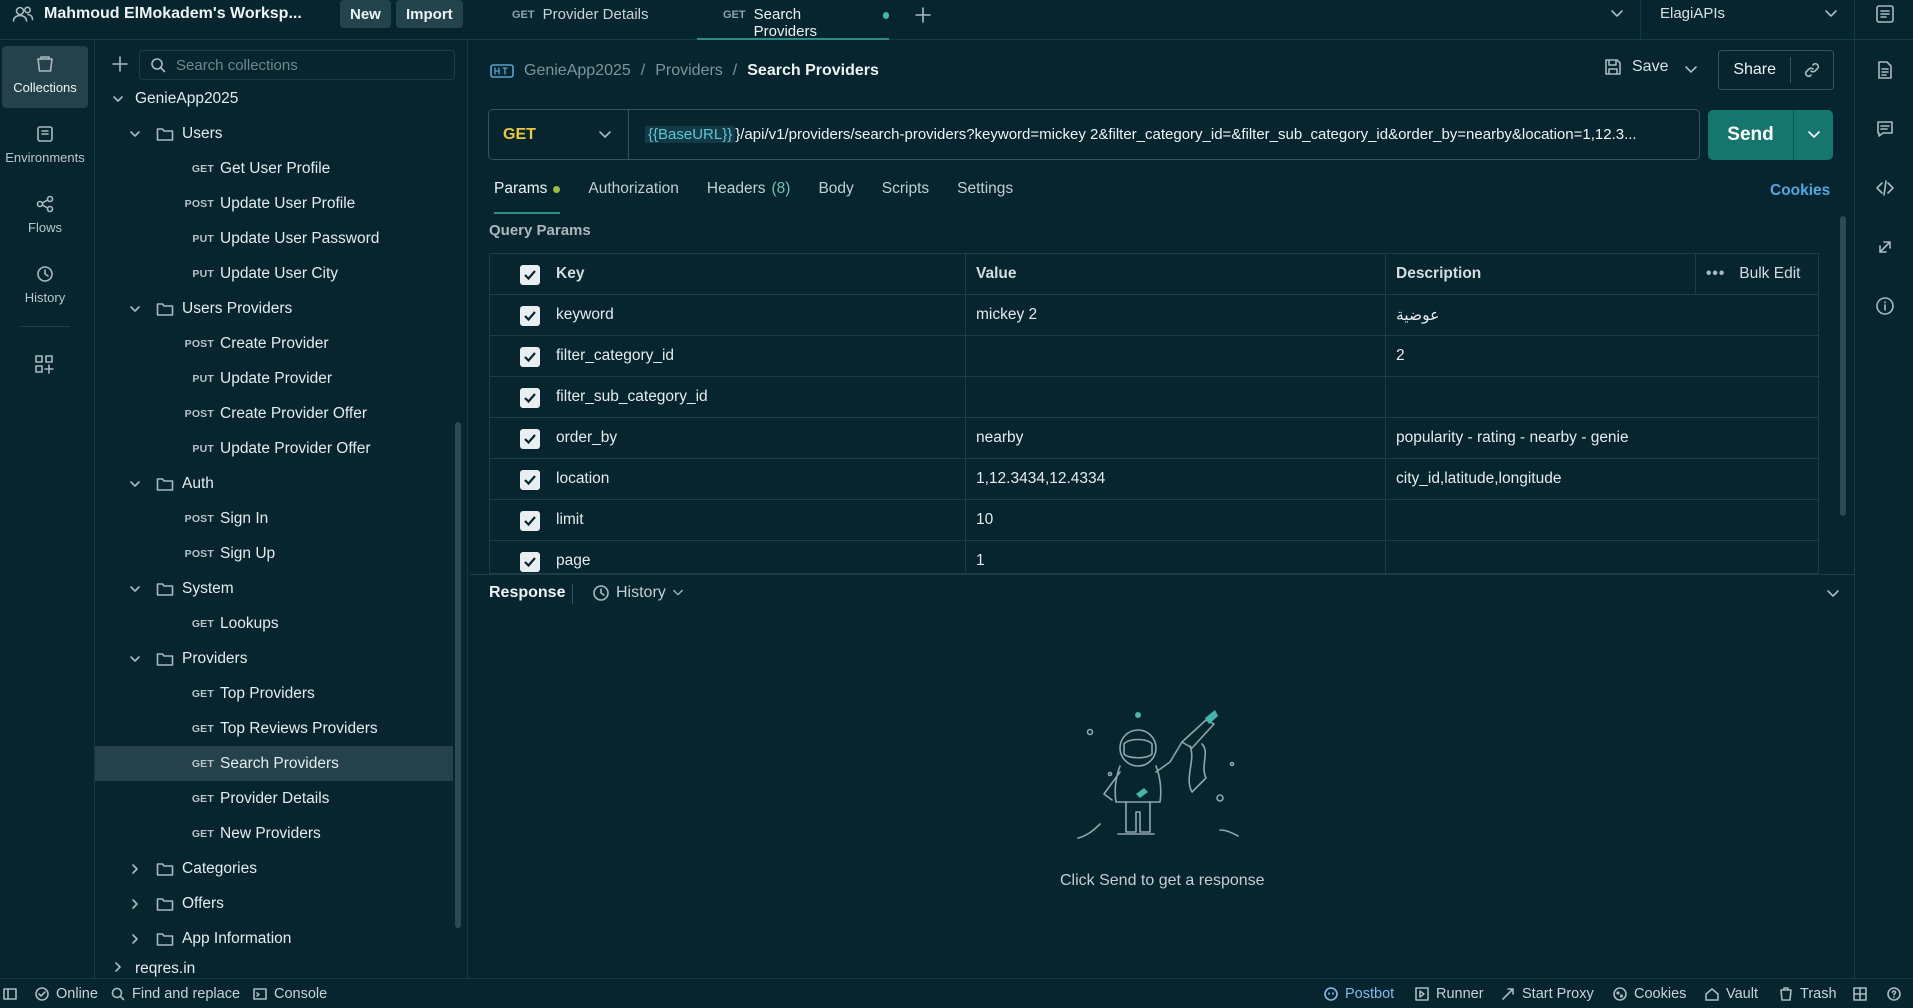 The width and height of the screenshot is (1913, 1008). Describe the element at coordinates (274, 693) in the screenshot. I see `request-top-providers: GET Top Providers` at that location.